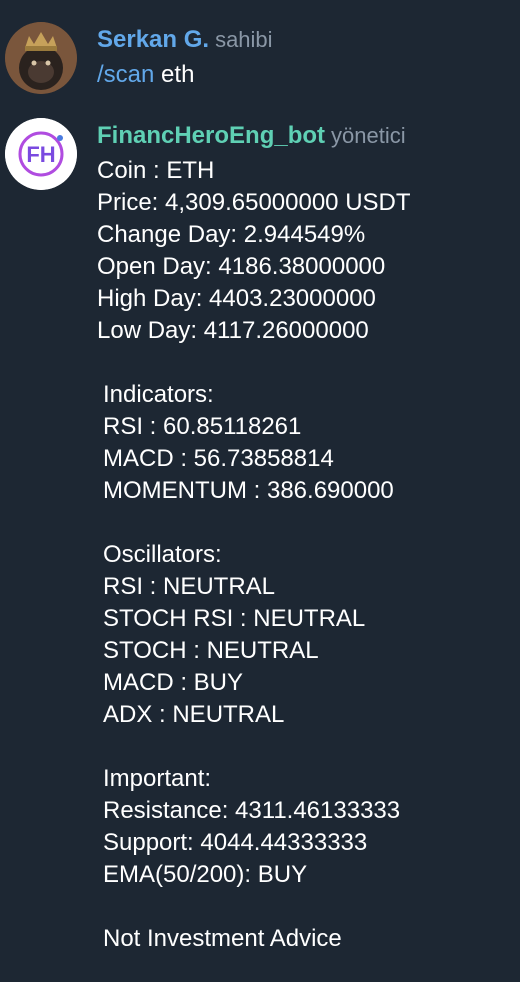  I want to click on price-line: Price: 4,309.65000000 USDT, so click(254, 202).